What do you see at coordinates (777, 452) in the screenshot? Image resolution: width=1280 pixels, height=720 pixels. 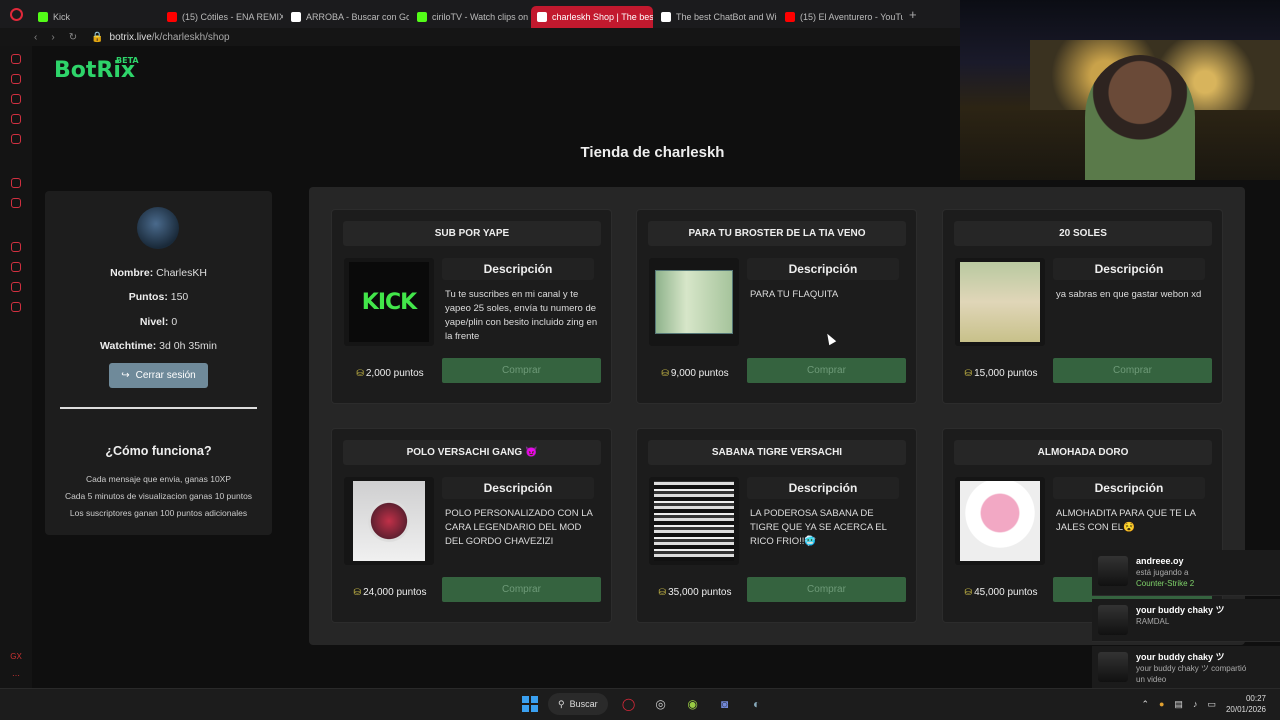 I see `item-title: SABANA TIGRE VERSACHI` at bounding box center [777, 452].